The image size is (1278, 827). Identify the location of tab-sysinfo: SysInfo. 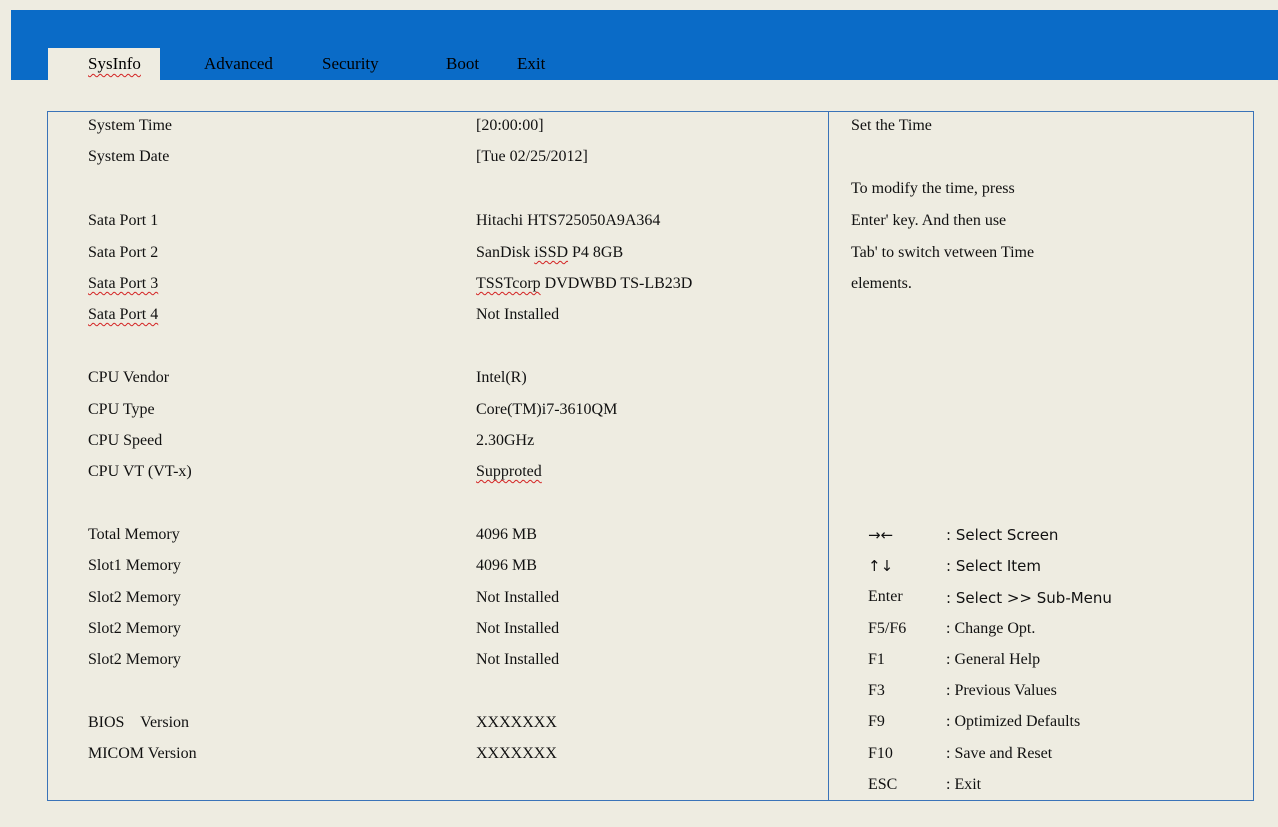
(104, 64).